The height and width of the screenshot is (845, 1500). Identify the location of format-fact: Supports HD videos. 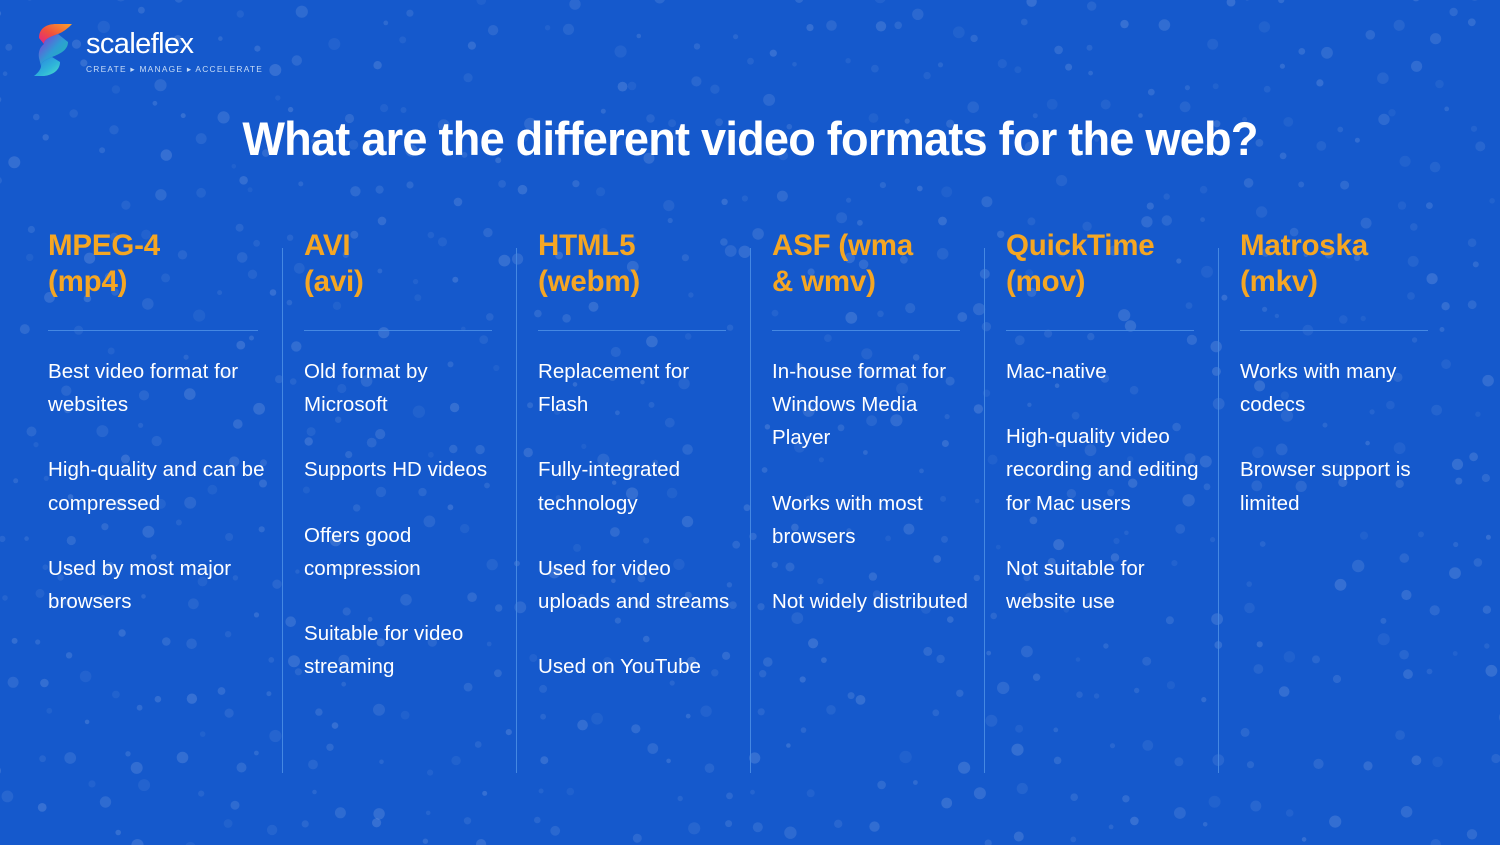
(396, 470).